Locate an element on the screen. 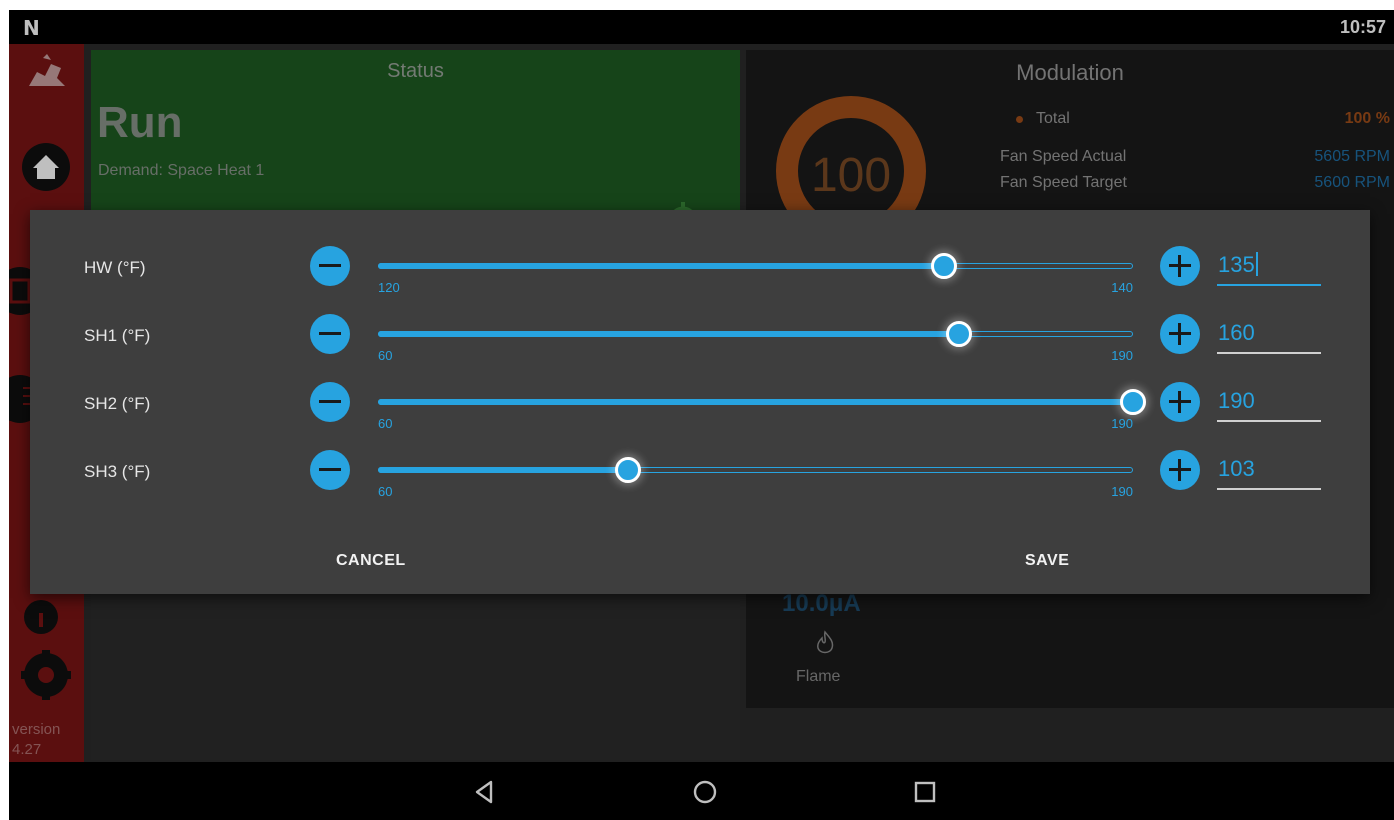  cancel-button: CANCEL is located at coordinates (371, 561).